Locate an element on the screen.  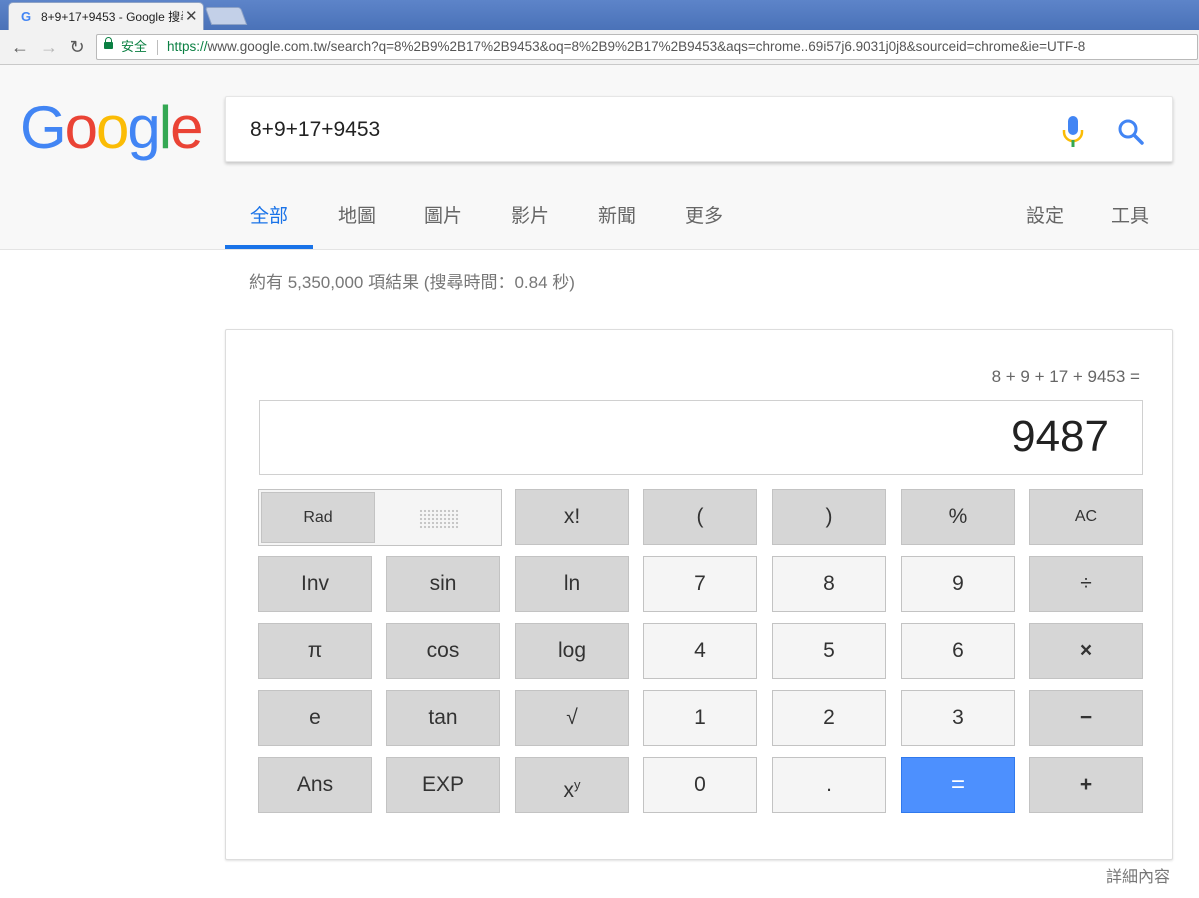
forward-icon: → is located at coordinates (49, 47).